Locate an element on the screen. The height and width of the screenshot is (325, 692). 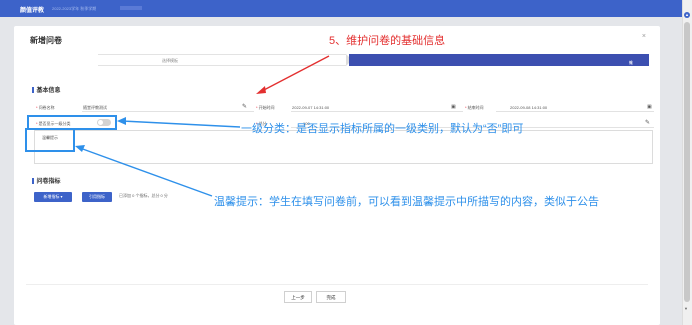
chevron-down-icon: ▾ is located at coordinates (61, 196).